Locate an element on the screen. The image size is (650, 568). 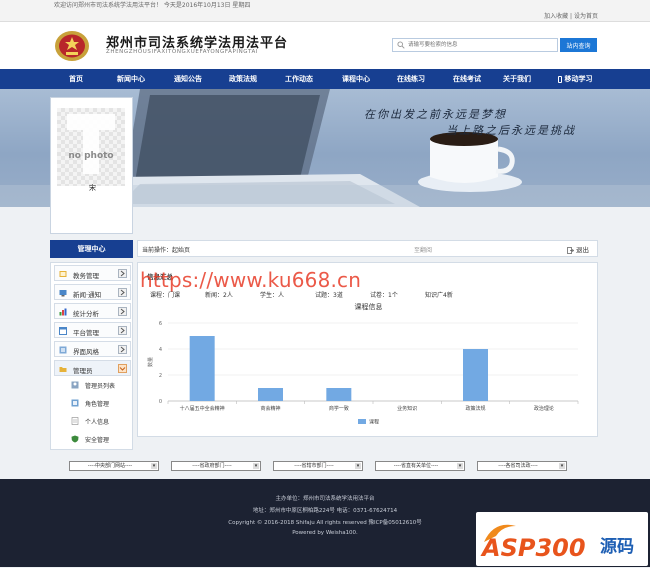
x-tick-label: 商会精神 is located at coordinates (270, 408).